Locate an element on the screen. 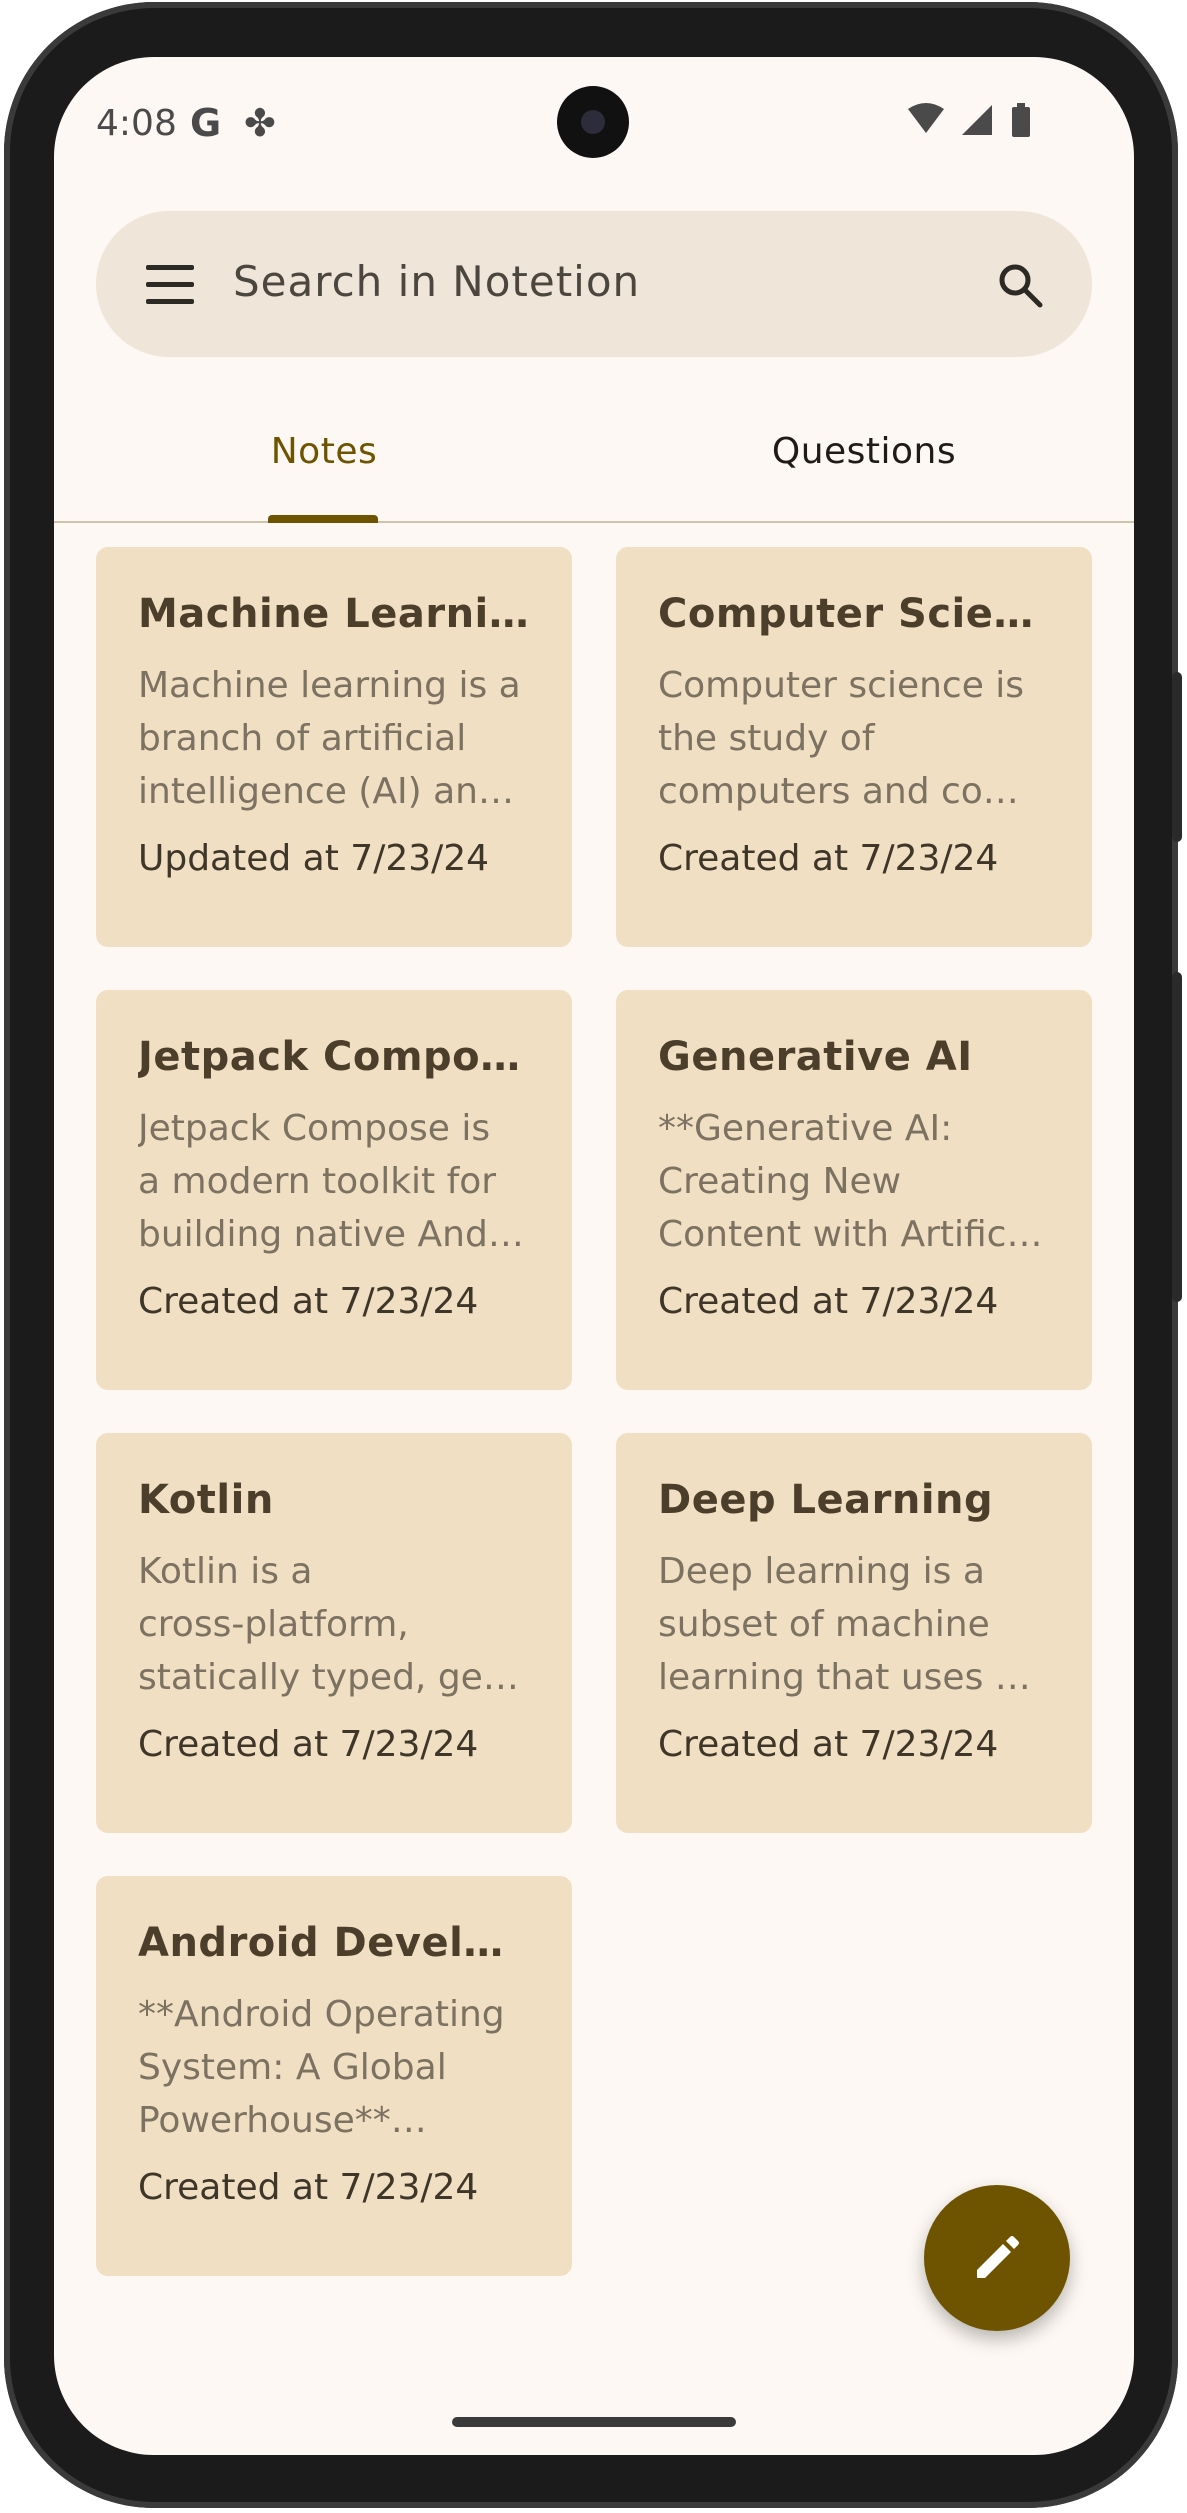 Image resolution: width=1187 pixels, height=2513 pixels. note-title: Machine Learning is located at coordinates (334, 614).